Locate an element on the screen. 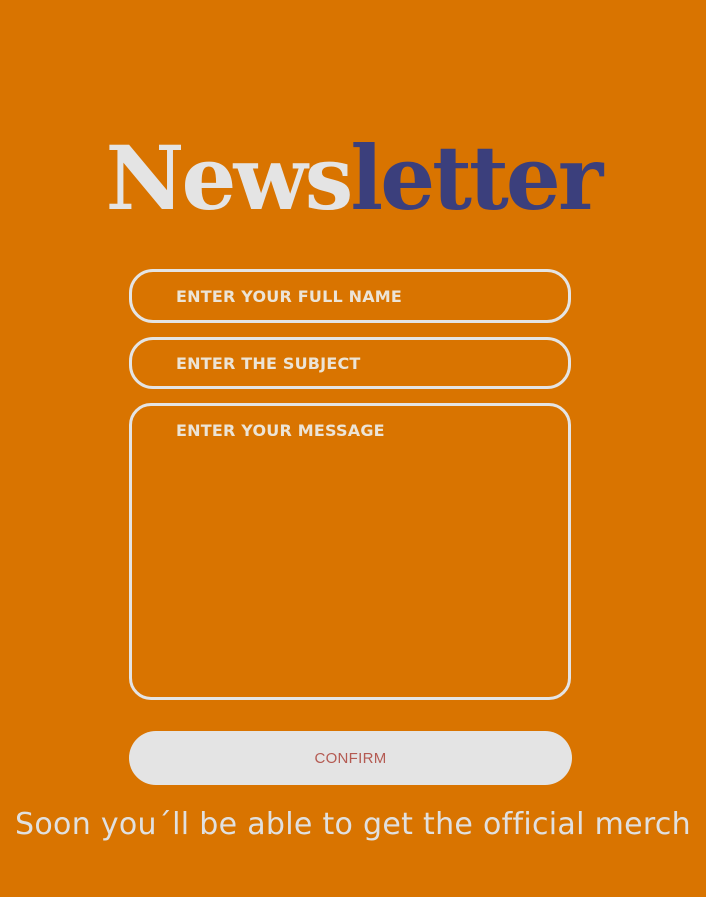 Image resolution: width=709 pixels, height=900 pixels. title-part-letter: letter is located at coordinates (476, 178).